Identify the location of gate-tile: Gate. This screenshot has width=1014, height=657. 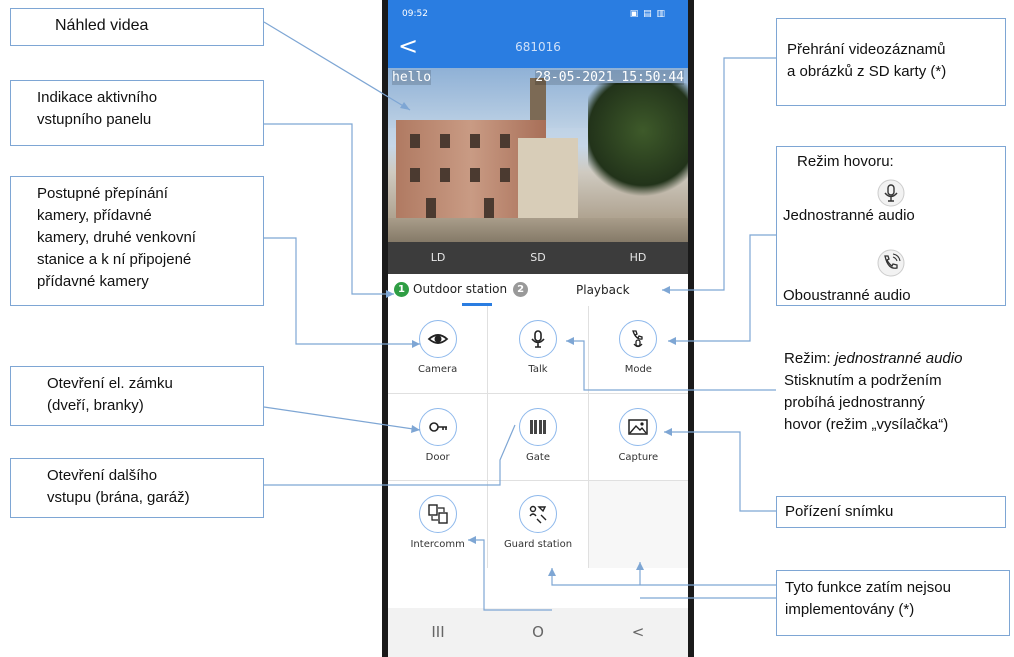
(538, 437).